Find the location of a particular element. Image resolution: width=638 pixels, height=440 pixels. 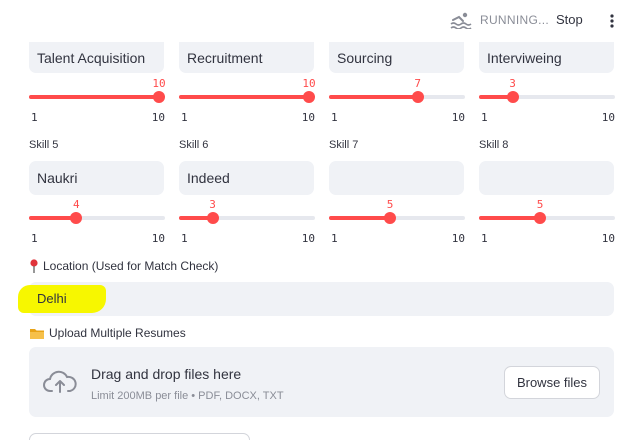

skill-5-label: Skill 5 is located at coordinates (44, 145).